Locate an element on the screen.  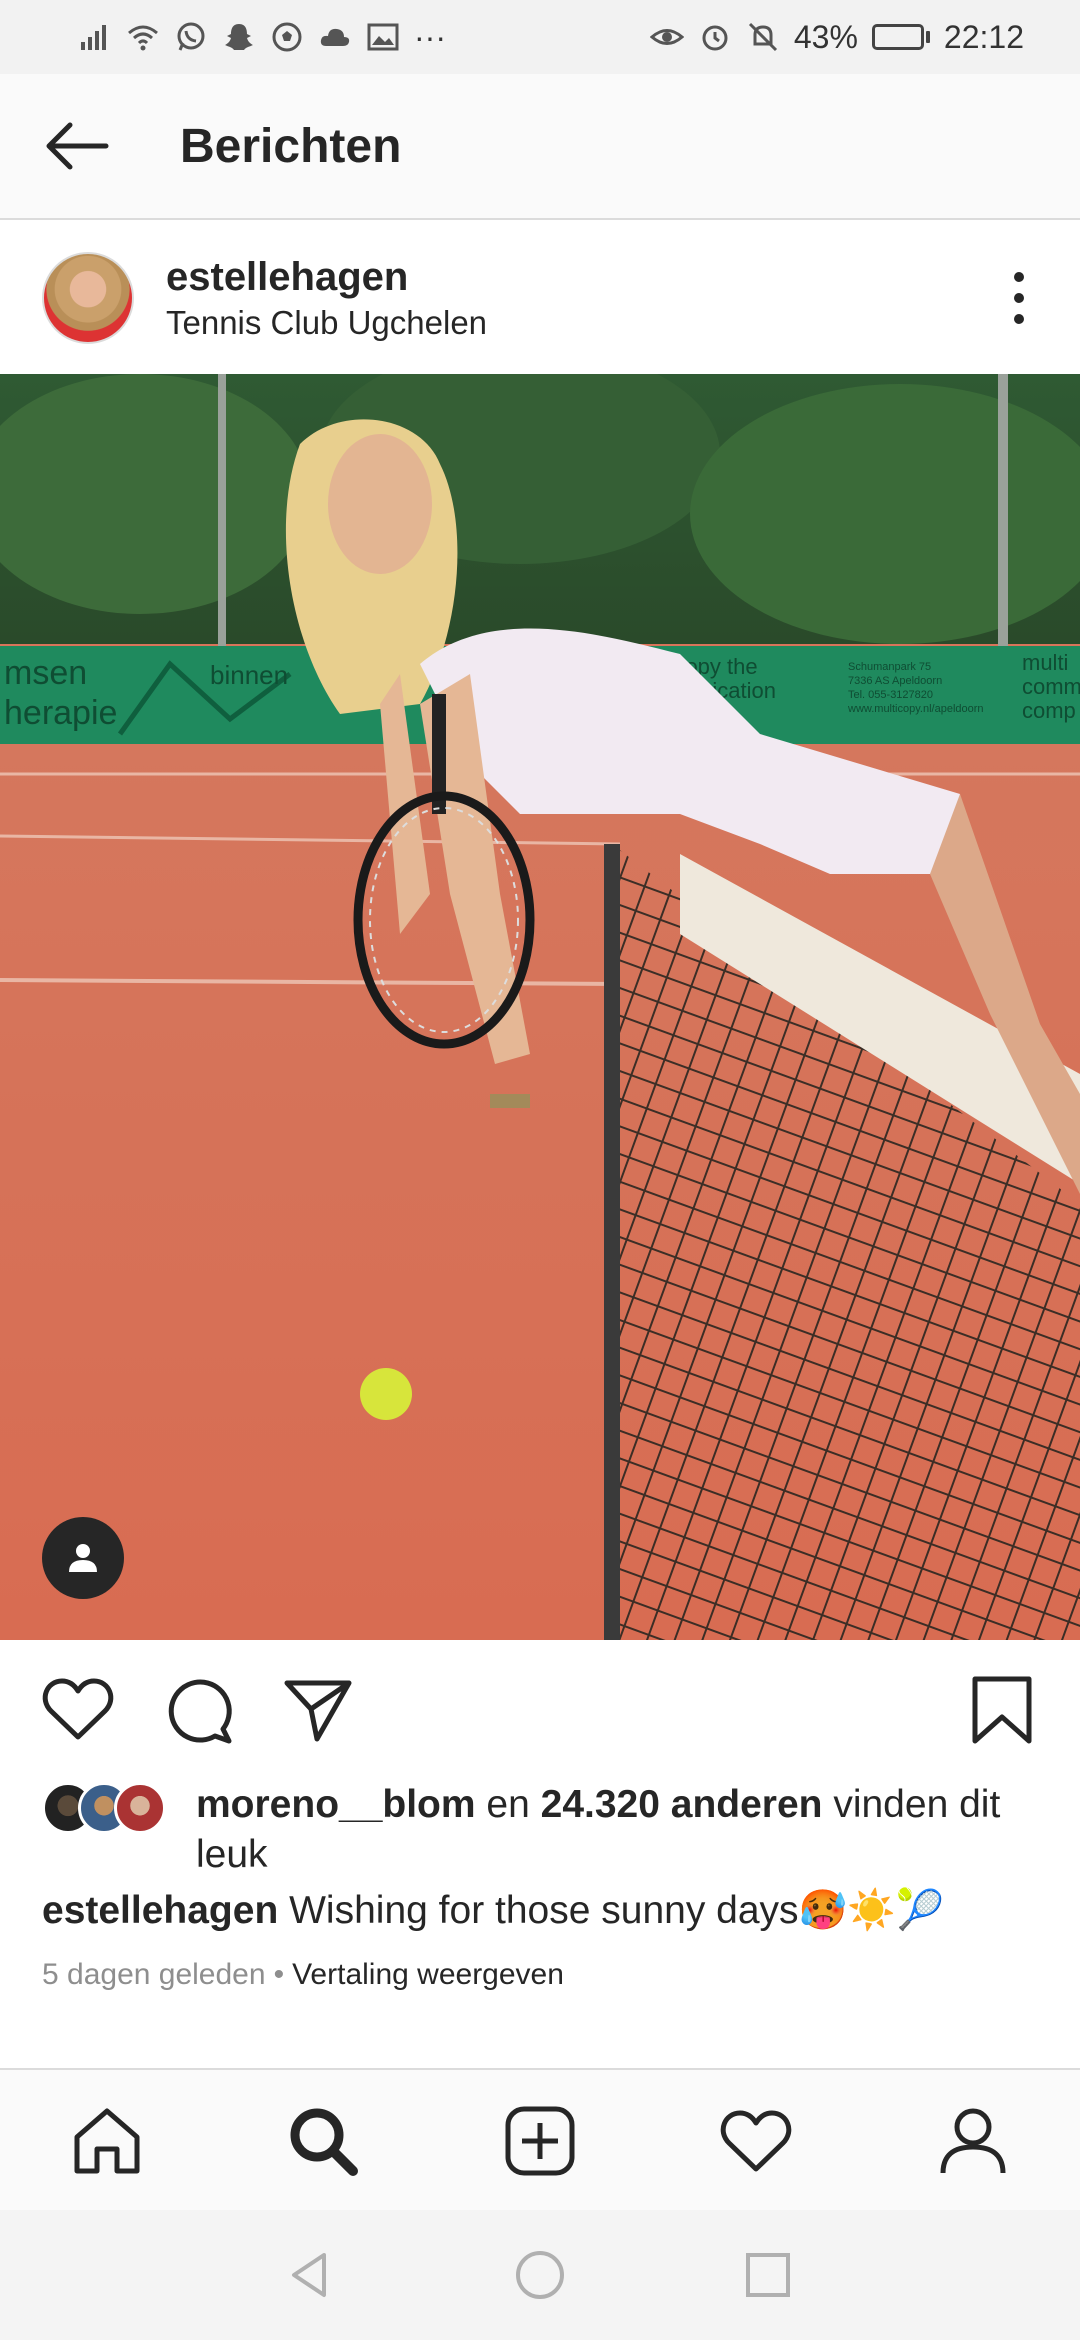
system-nav-bar is located at coordinates (540, 2275).